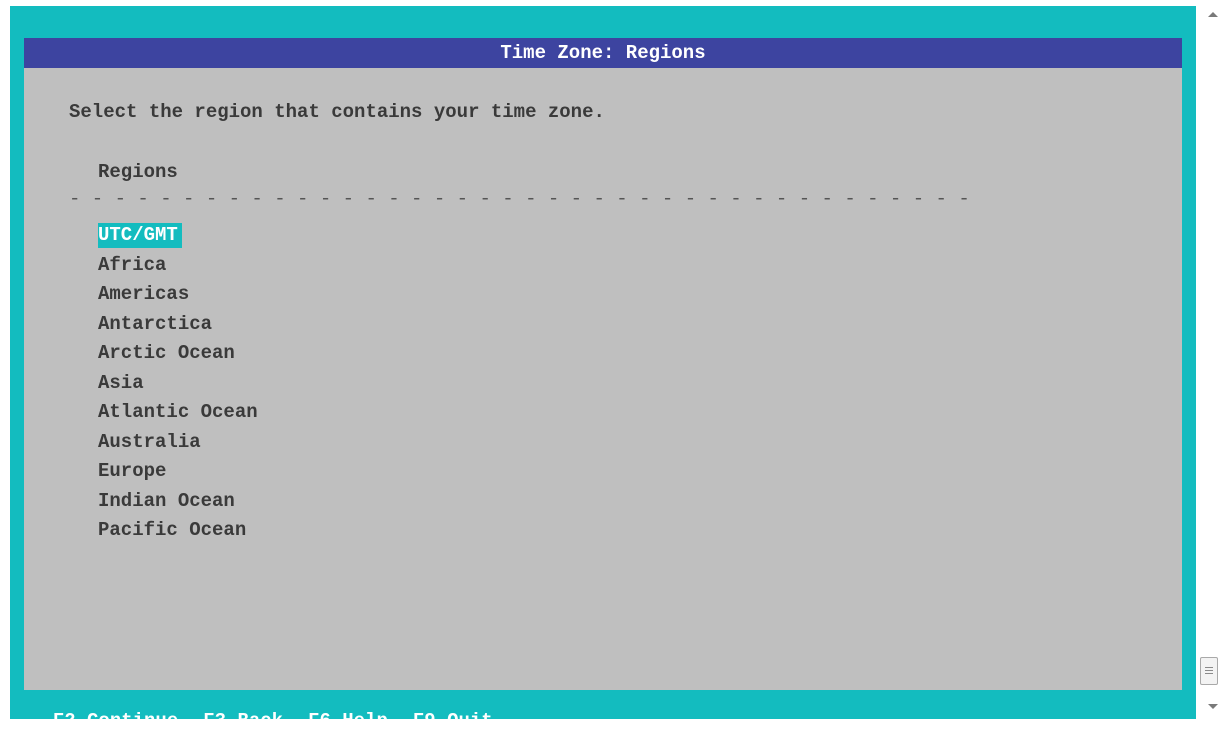 This screenshot has height=732, width=1231. Describe the element at coordinates (132, 264) in the screenshot. I see `region-label: Africa` at that location.